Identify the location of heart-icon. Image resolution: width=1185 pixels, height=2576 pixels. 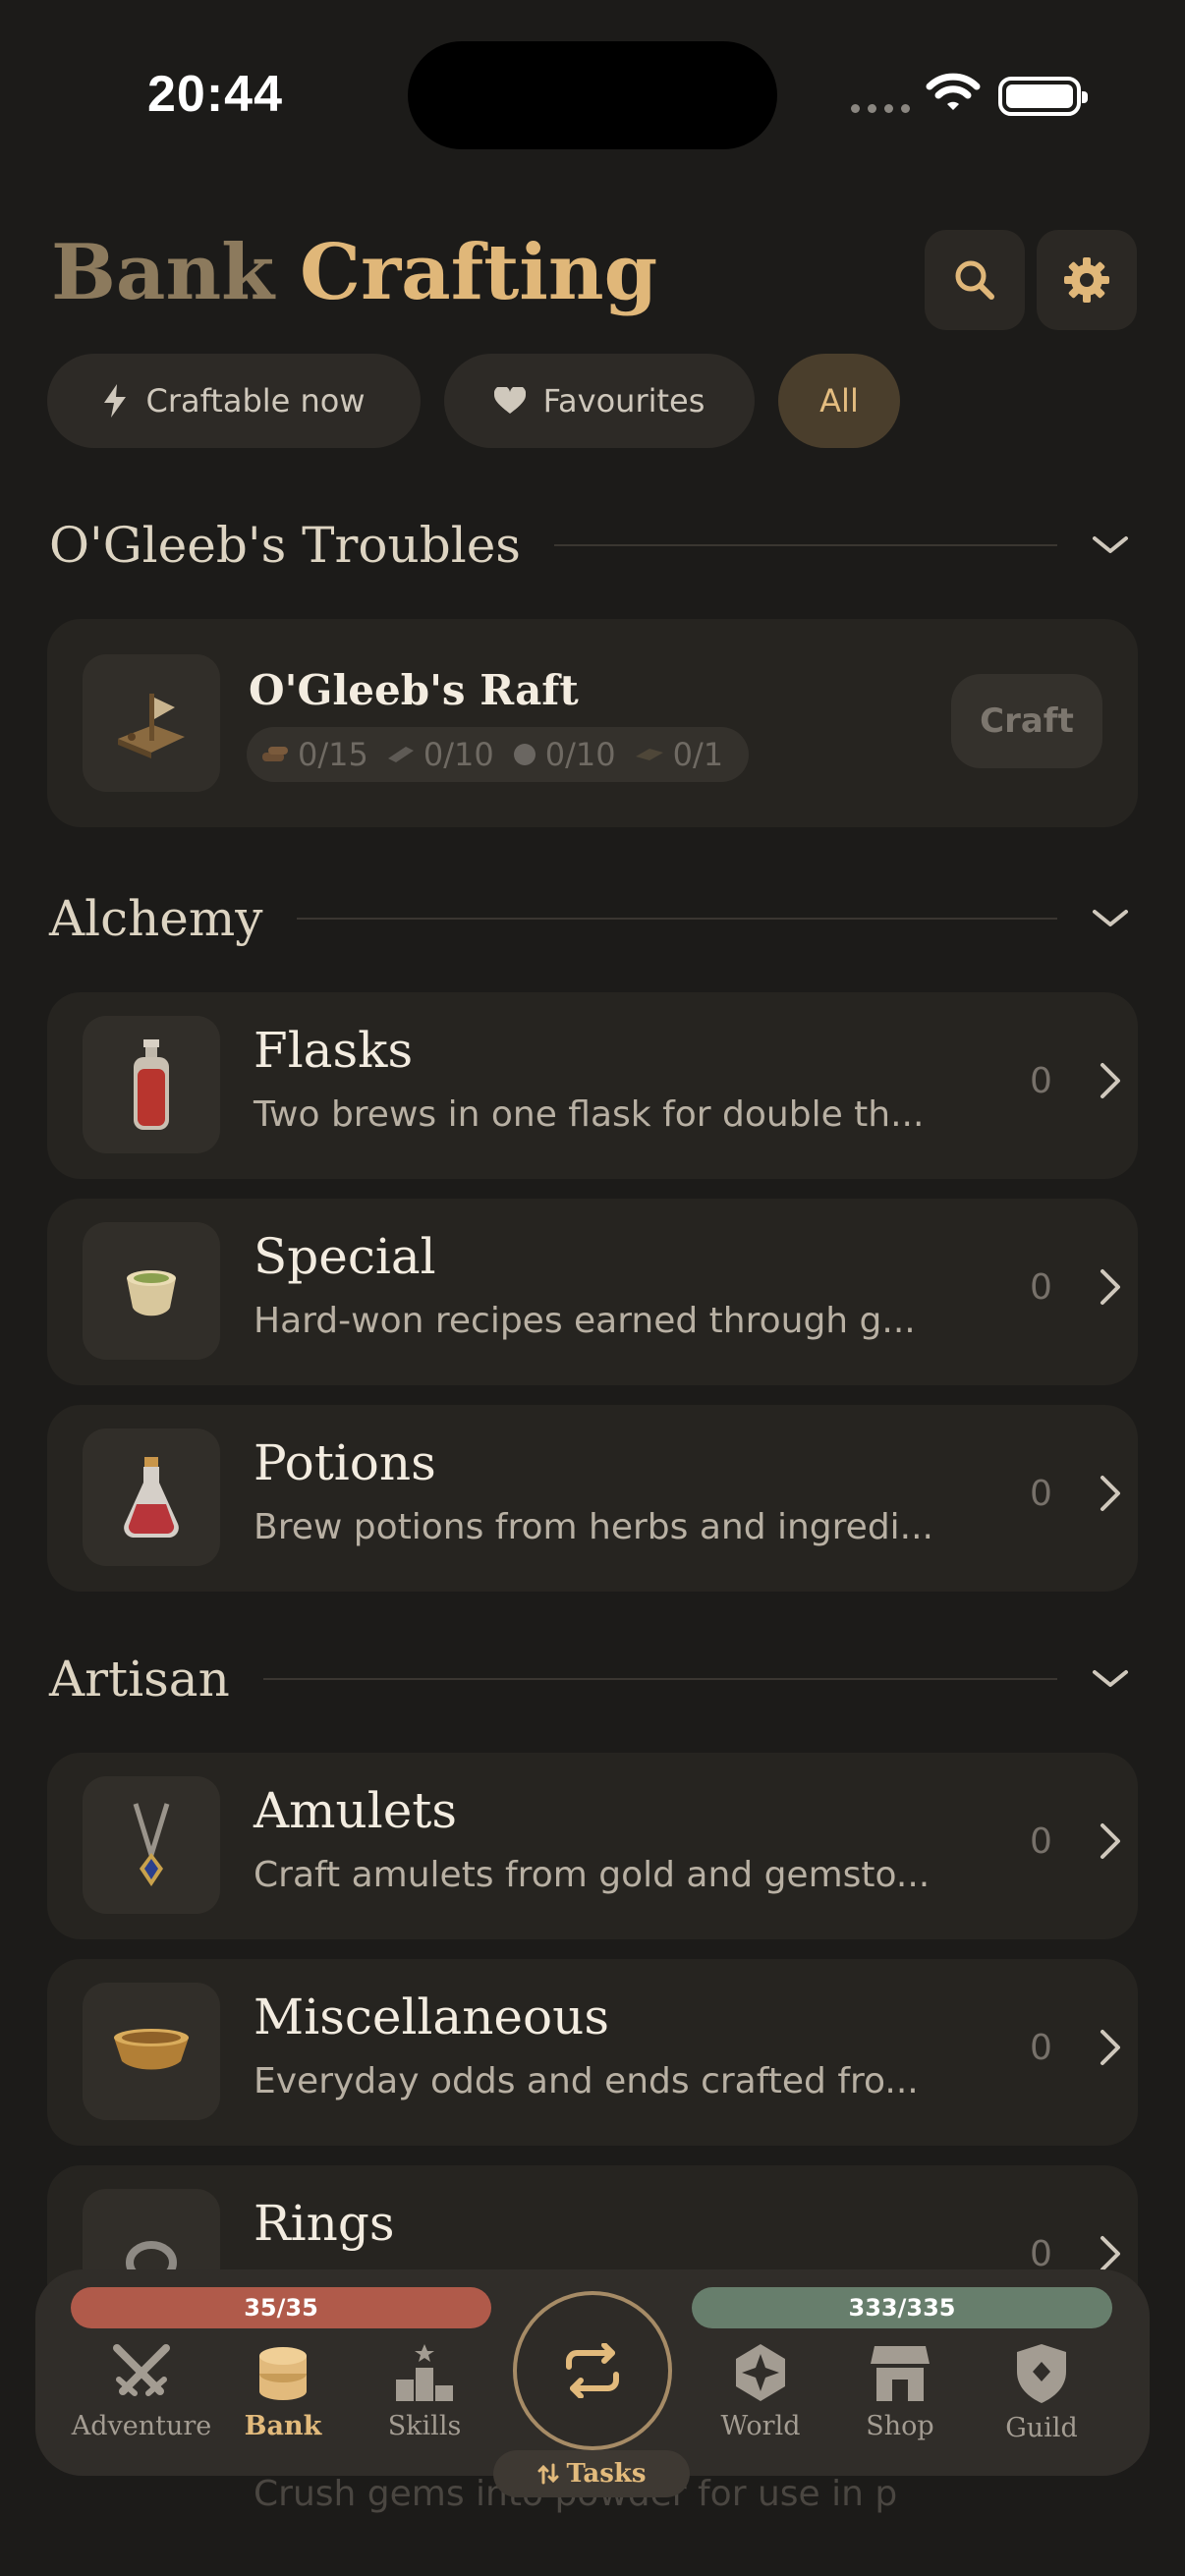
(509, 400).